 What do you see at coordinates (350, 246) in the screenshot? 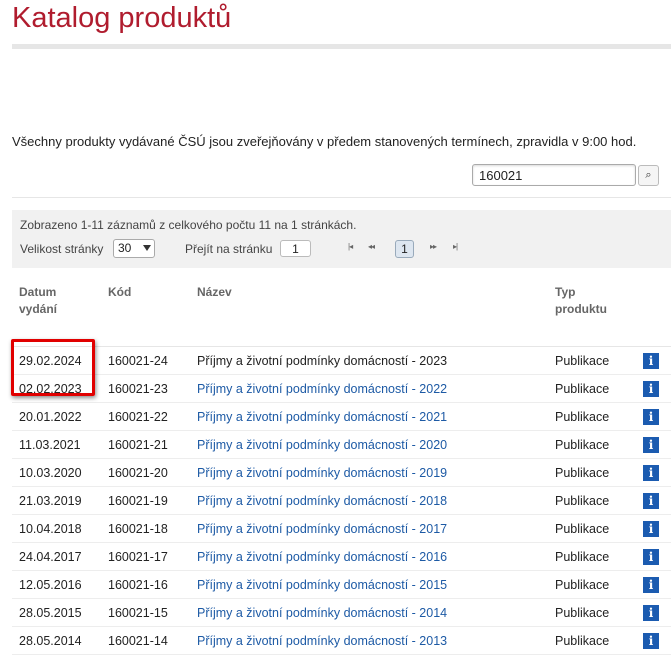
I see `first-page-icon: |◂` at bounding box center [350, 246].